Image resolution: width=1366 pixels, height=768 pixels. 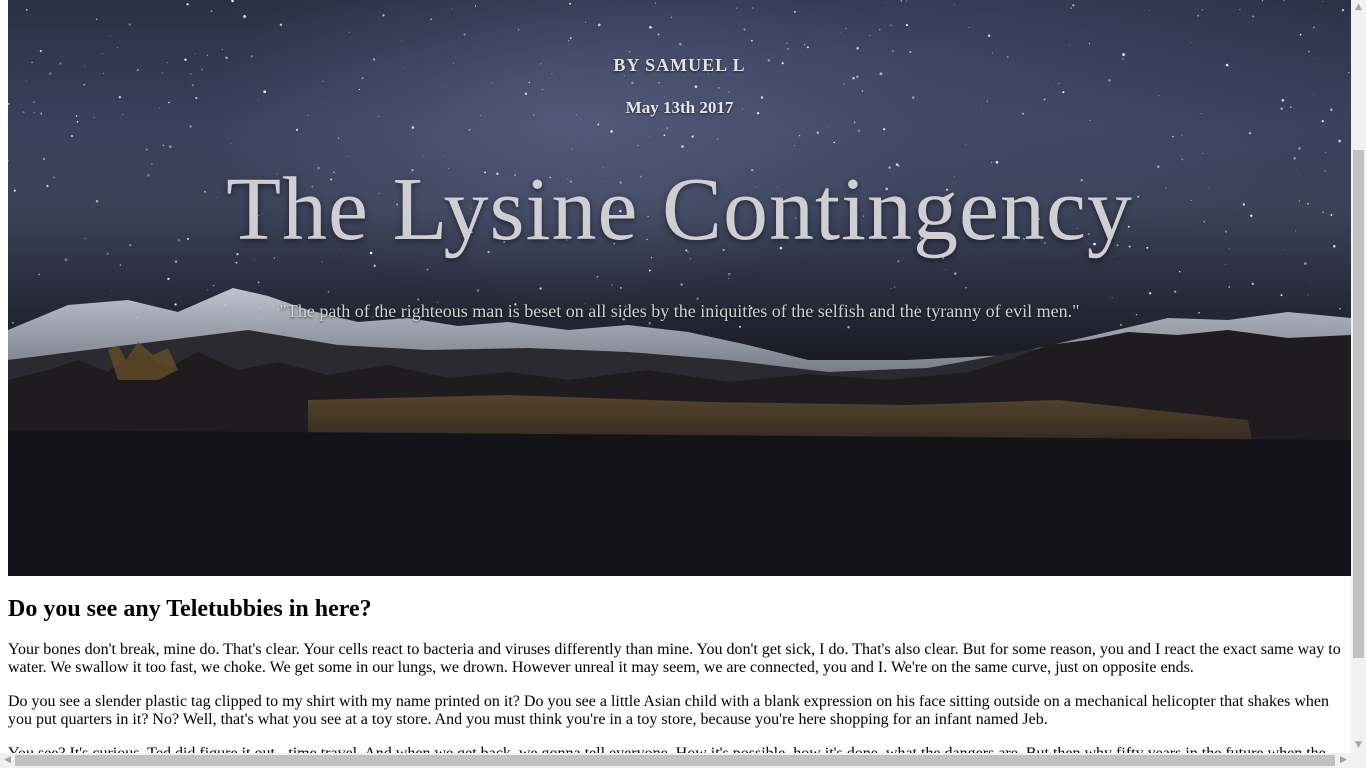 I want to click on arrow-right-icon: ▶, so click(x=1343, y=760).